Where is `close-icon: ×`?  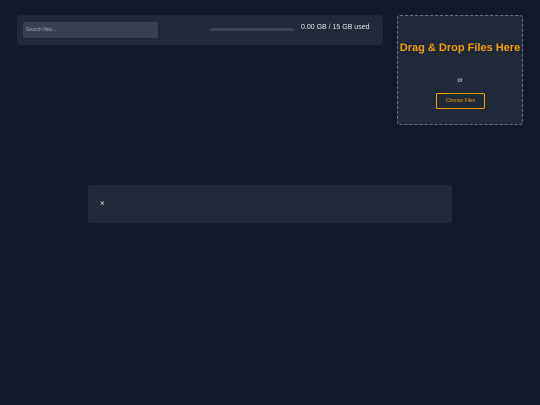 close-icon: × is located at coordinates (102, 204).